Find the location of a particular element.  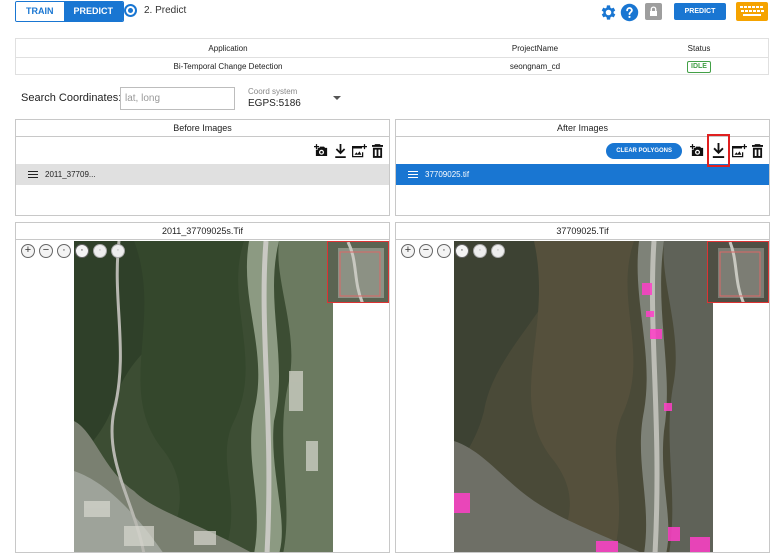

before-images-title: Before Images is located at coordinates (202, 128).